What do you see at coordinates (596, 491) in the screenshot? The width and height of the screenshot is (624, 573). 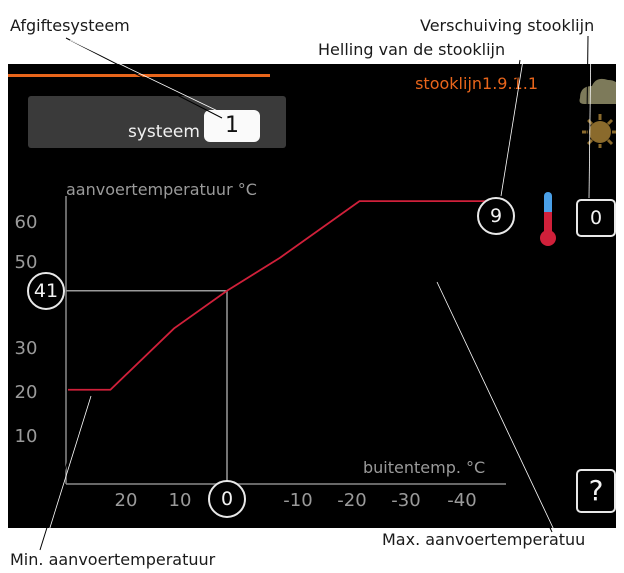 I see `help-button: ?` at bounding box center [596, 491].